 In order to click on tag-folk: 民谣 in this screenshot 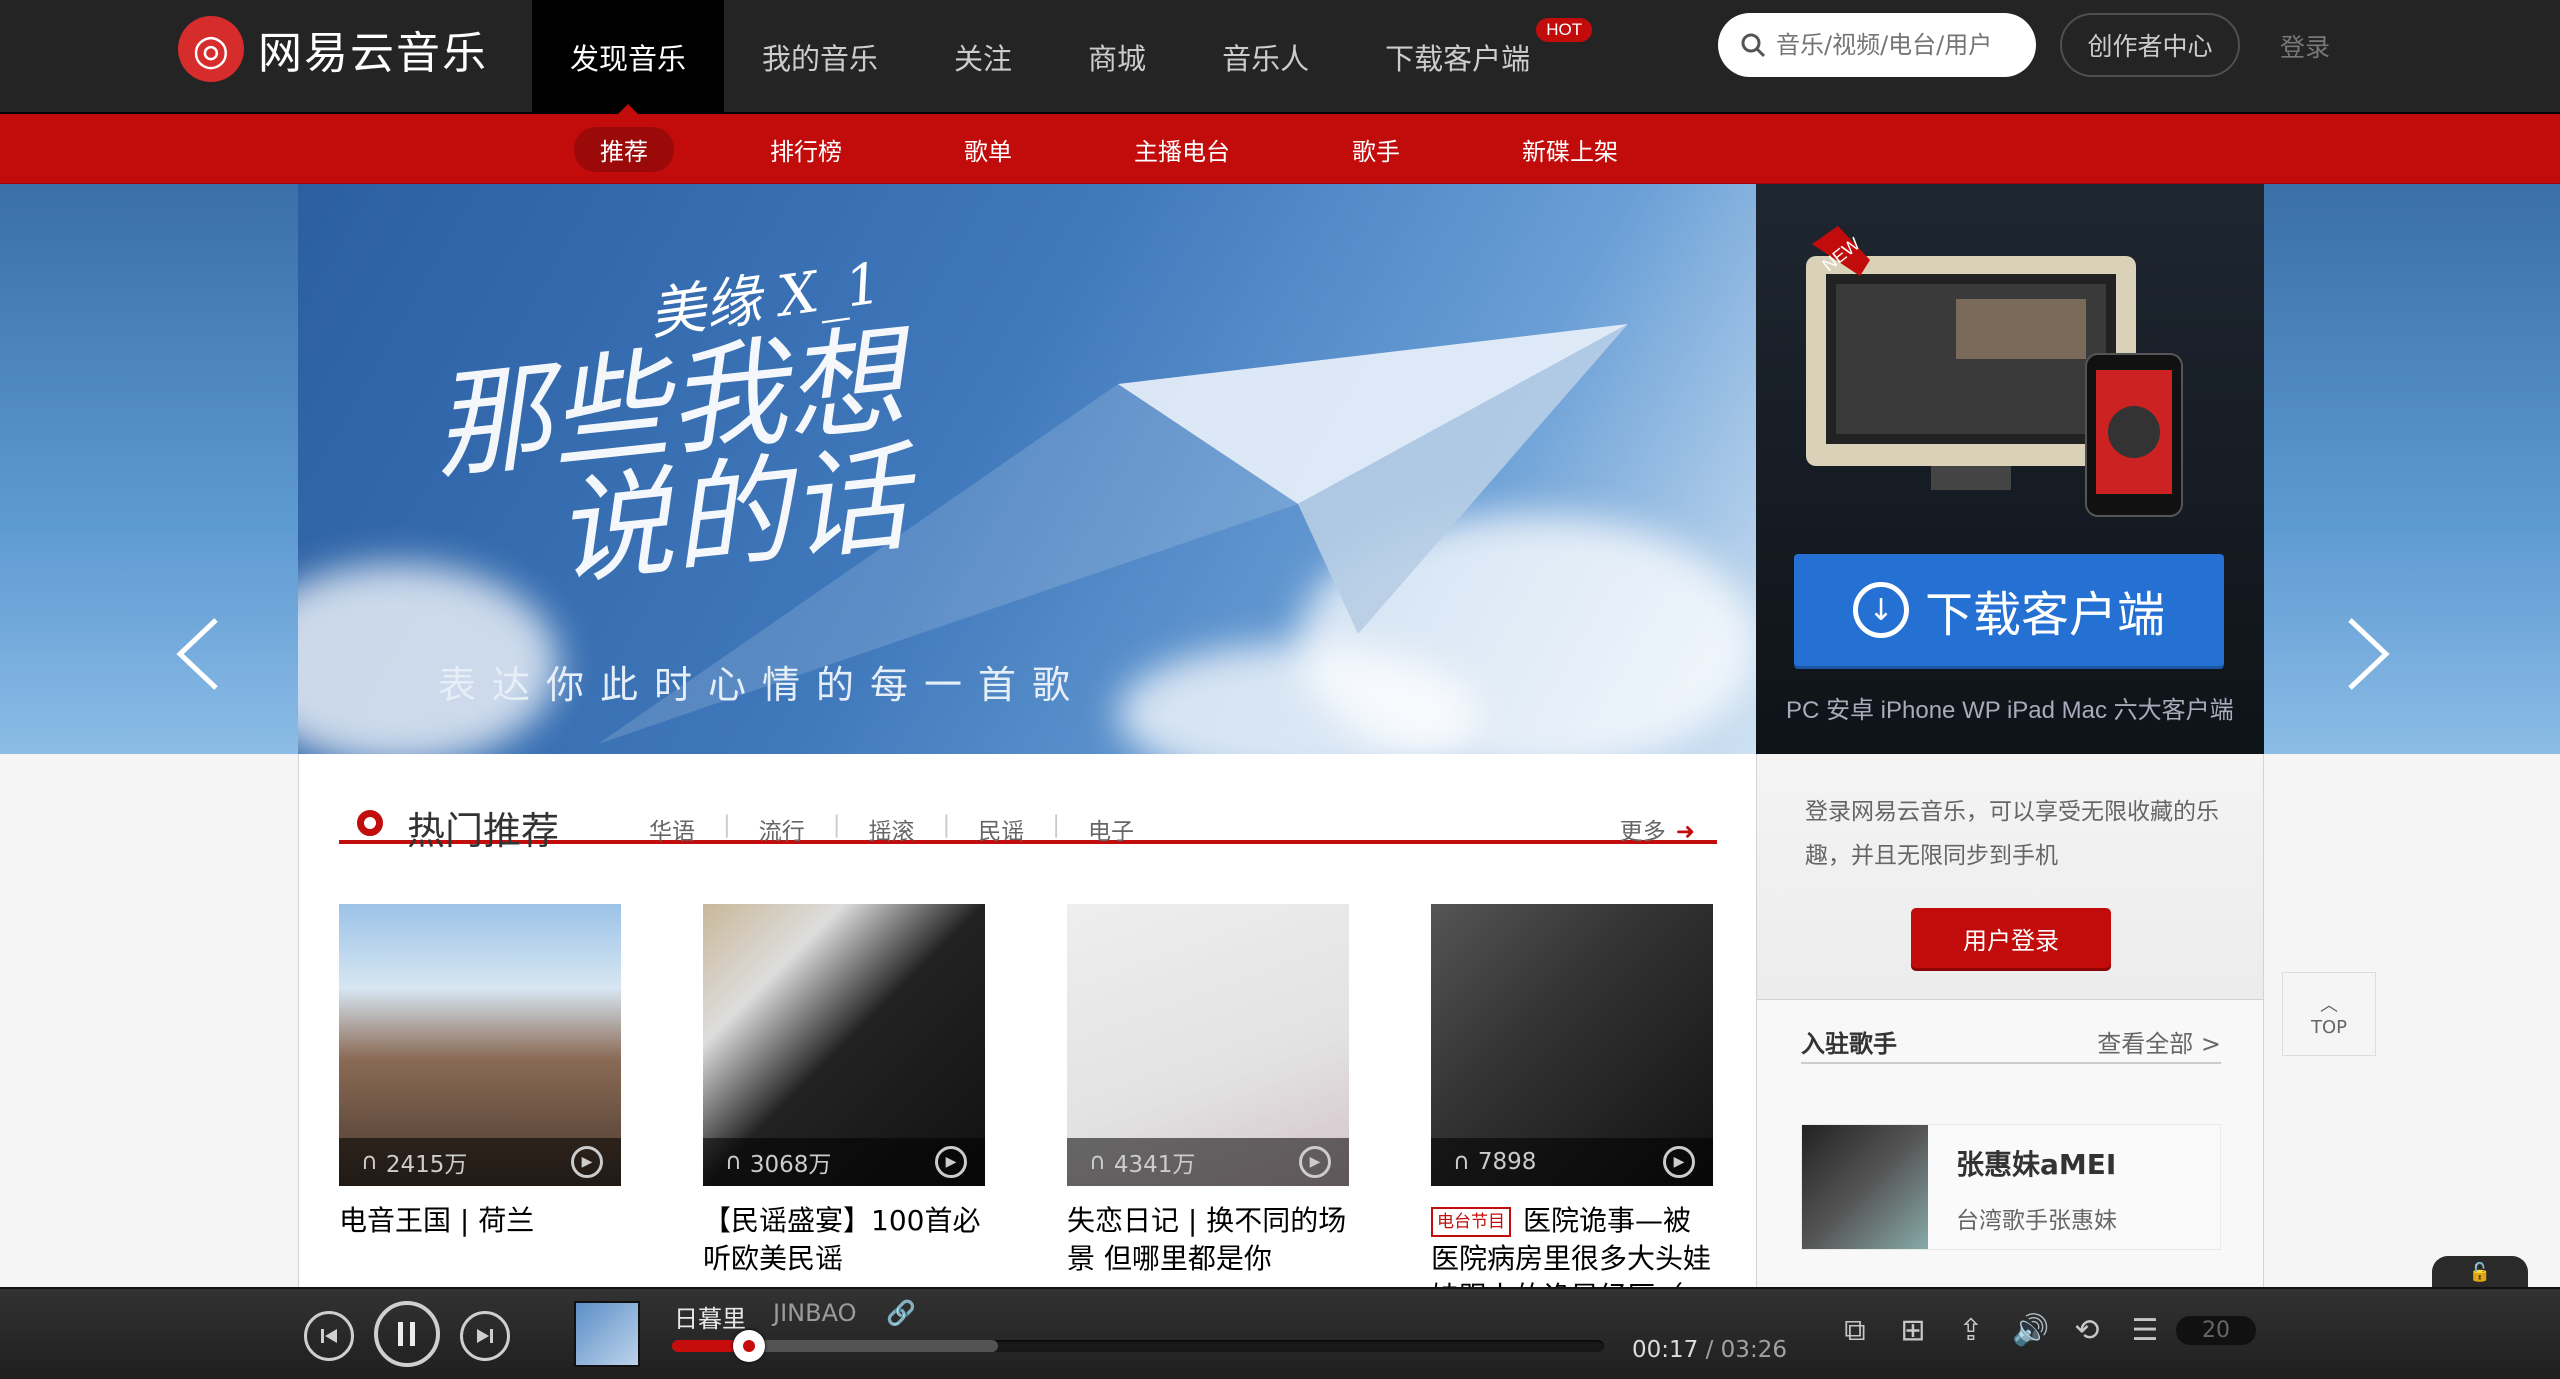, I will do `click(1001, 829)`.